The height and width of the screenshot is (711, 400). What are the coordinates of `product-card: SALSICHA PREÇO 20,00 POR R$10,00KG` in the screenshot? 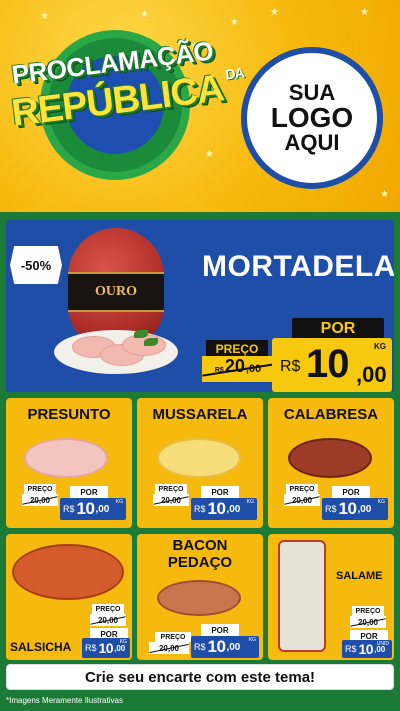 It's located at (69, 597).